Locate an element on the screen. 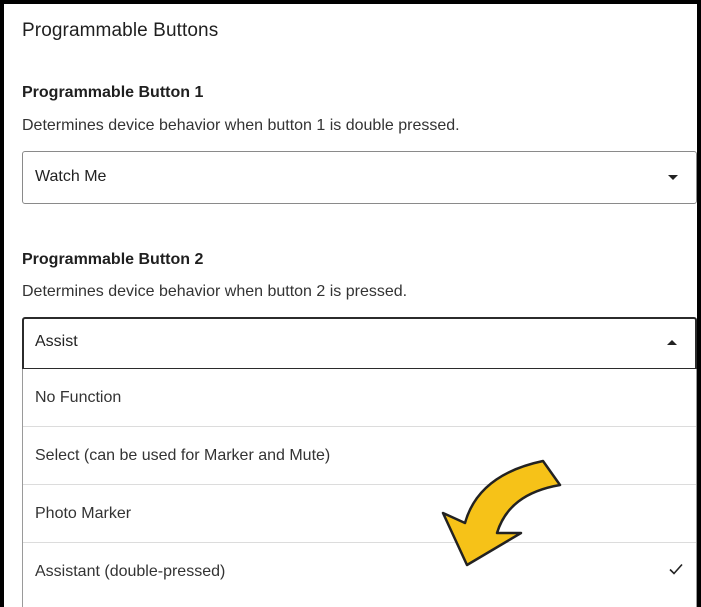  option-label: Assistant (double-pressed) is located at coordinates (130, 571).